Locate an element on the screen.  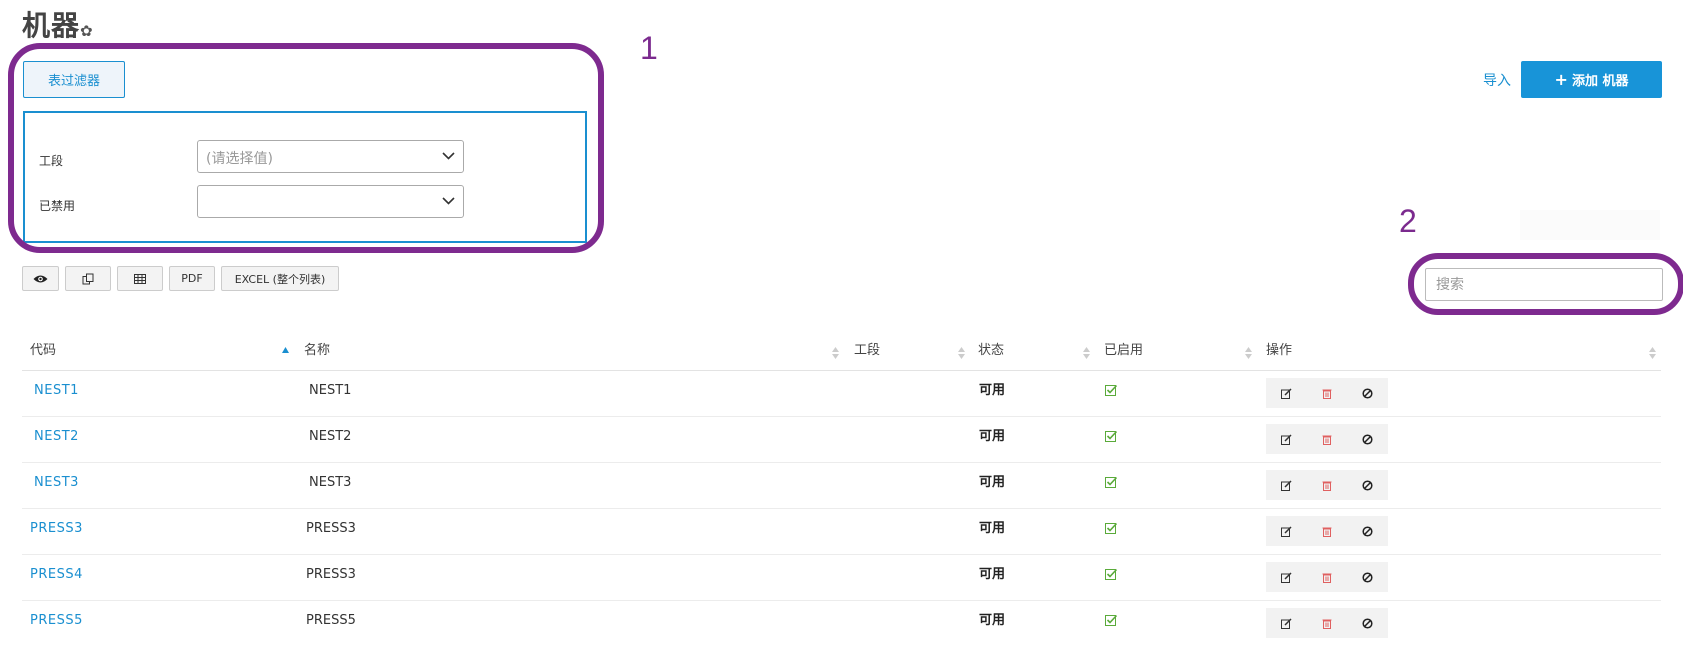
column-header-actions: 操作 is located at coordinates (1279, 350).